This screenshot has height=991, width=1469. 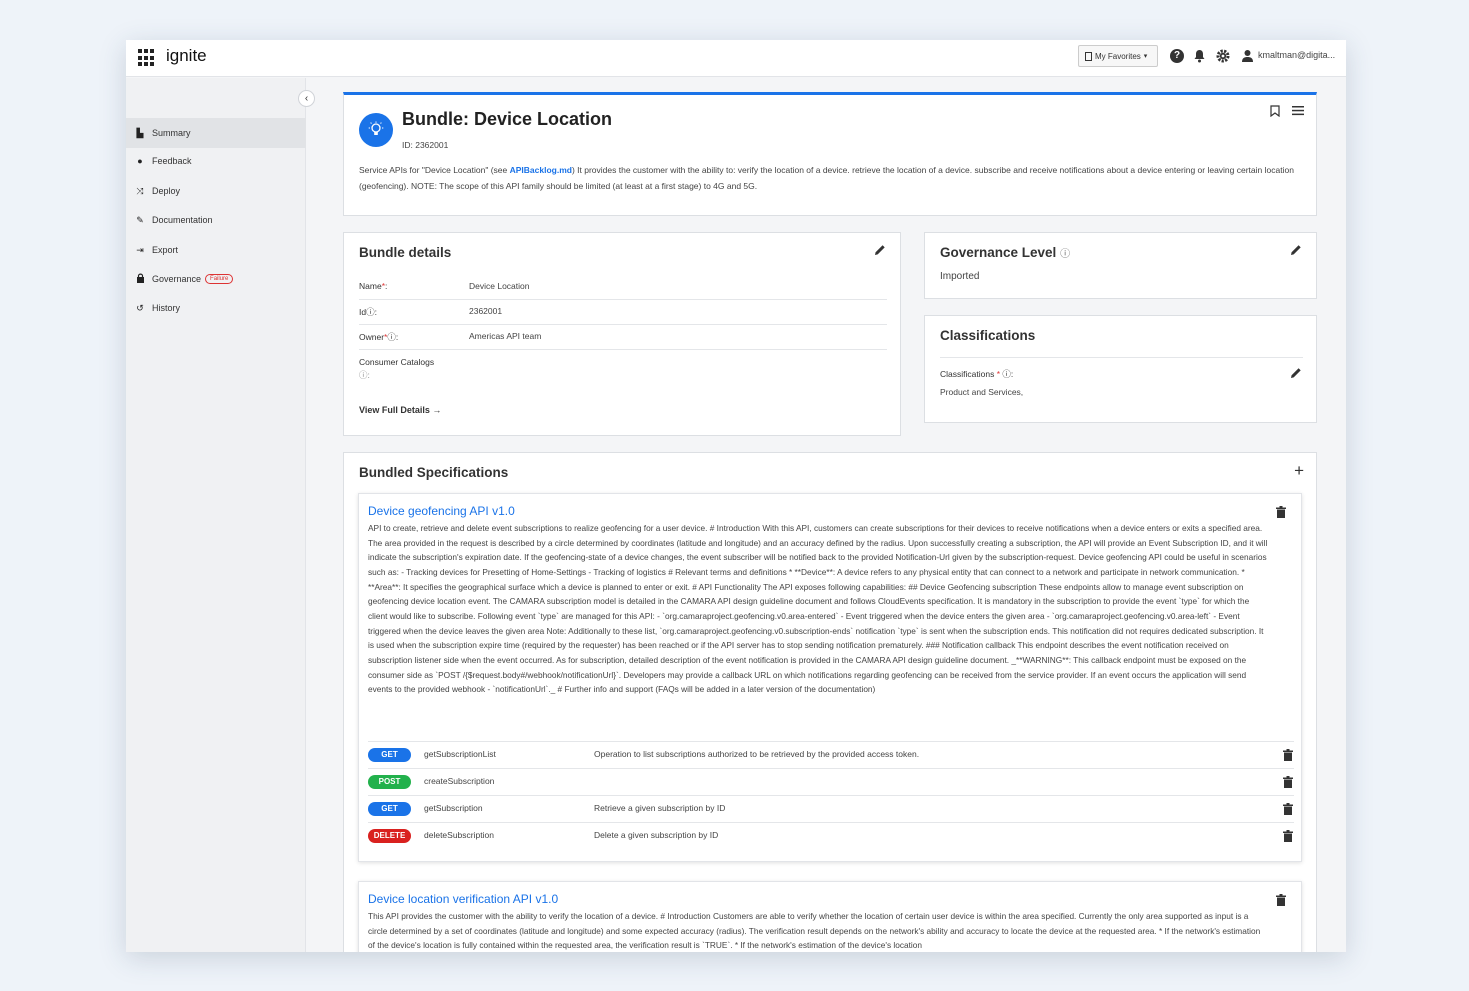 What do you see at coordinates (463, 899) in the screenshot?
I see `spec-title-link: Device location verification API v1.0` at bounding box center [463, 899].